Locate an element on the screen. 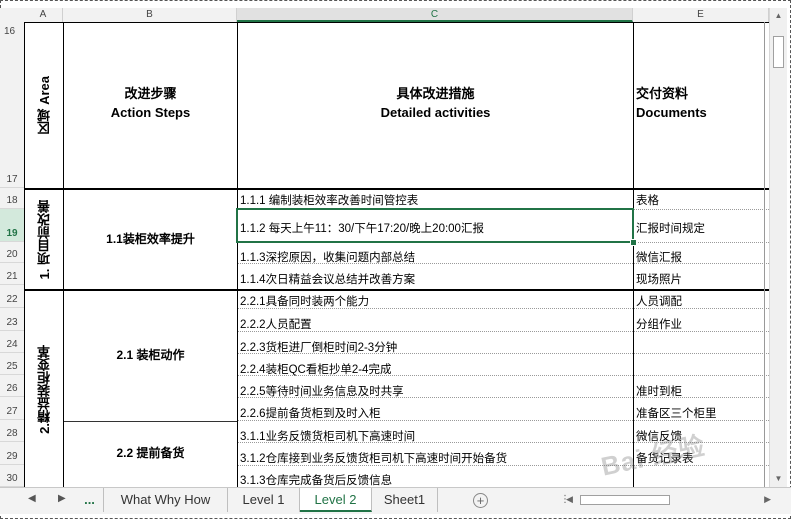  activity-cell: 2.2.1具备同时装两个能力 is located at coordinates (304, 301).